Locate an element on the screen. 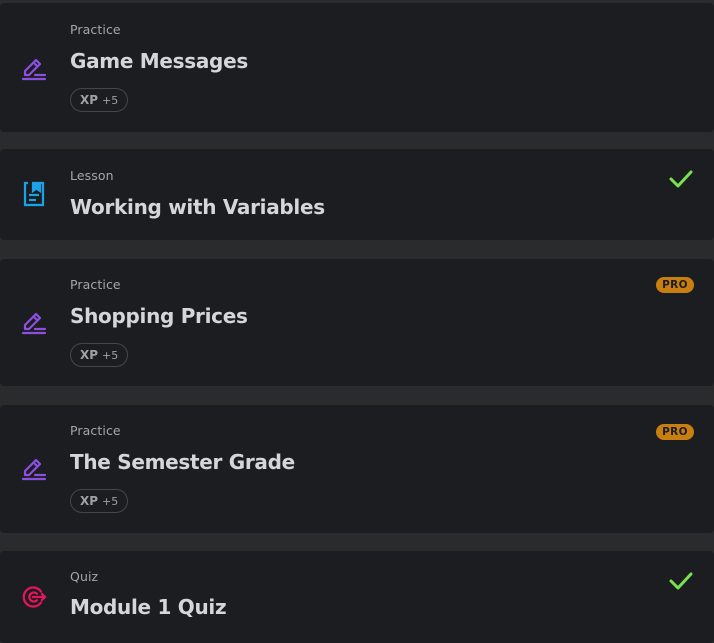 Image resolution: width=714 pixels, height=643 pixels. item-type-label: Quiz is located at coordinates (84, 576).